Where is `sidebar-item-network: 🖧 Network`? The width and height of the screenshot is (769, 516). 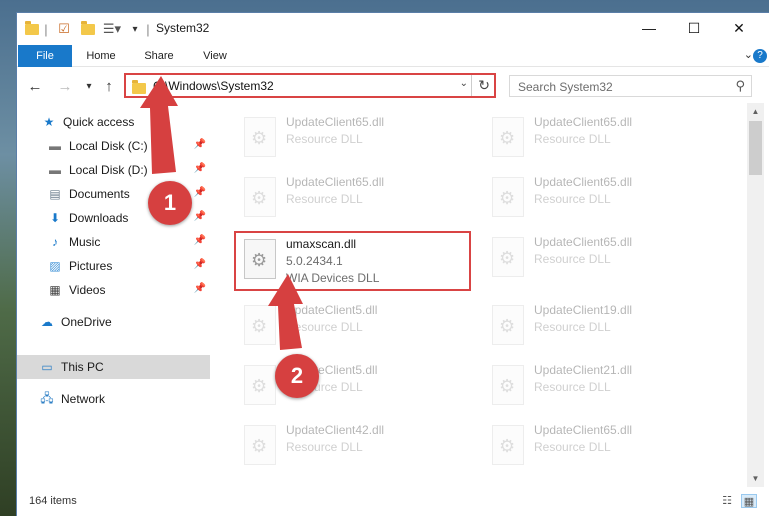
sidebar-item-network: 🖧 Network is located at coordinates (113, 399).